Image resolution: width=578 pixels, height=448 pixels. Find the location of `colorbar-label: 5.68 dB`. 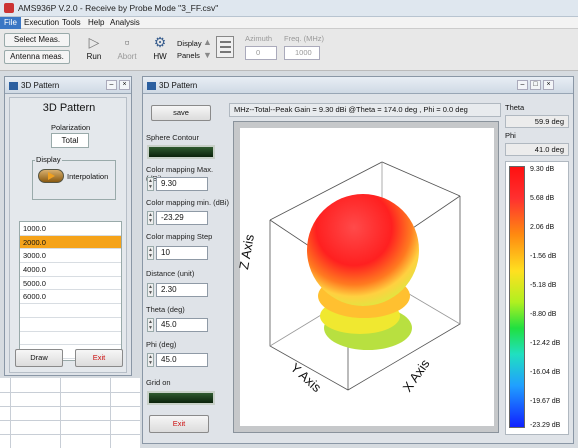

colorbar-label: 5.68 dB is located at coordinates (542, 198).